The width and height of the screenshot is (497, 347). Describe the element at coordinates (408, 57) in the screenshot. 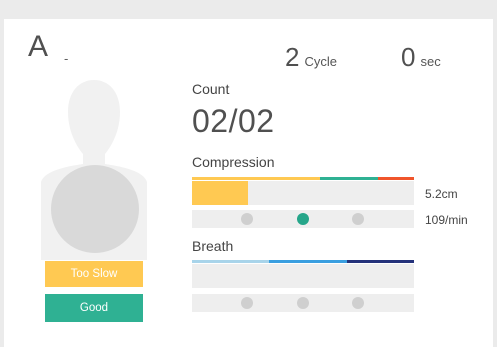

I see `time-value: 0` at that location.